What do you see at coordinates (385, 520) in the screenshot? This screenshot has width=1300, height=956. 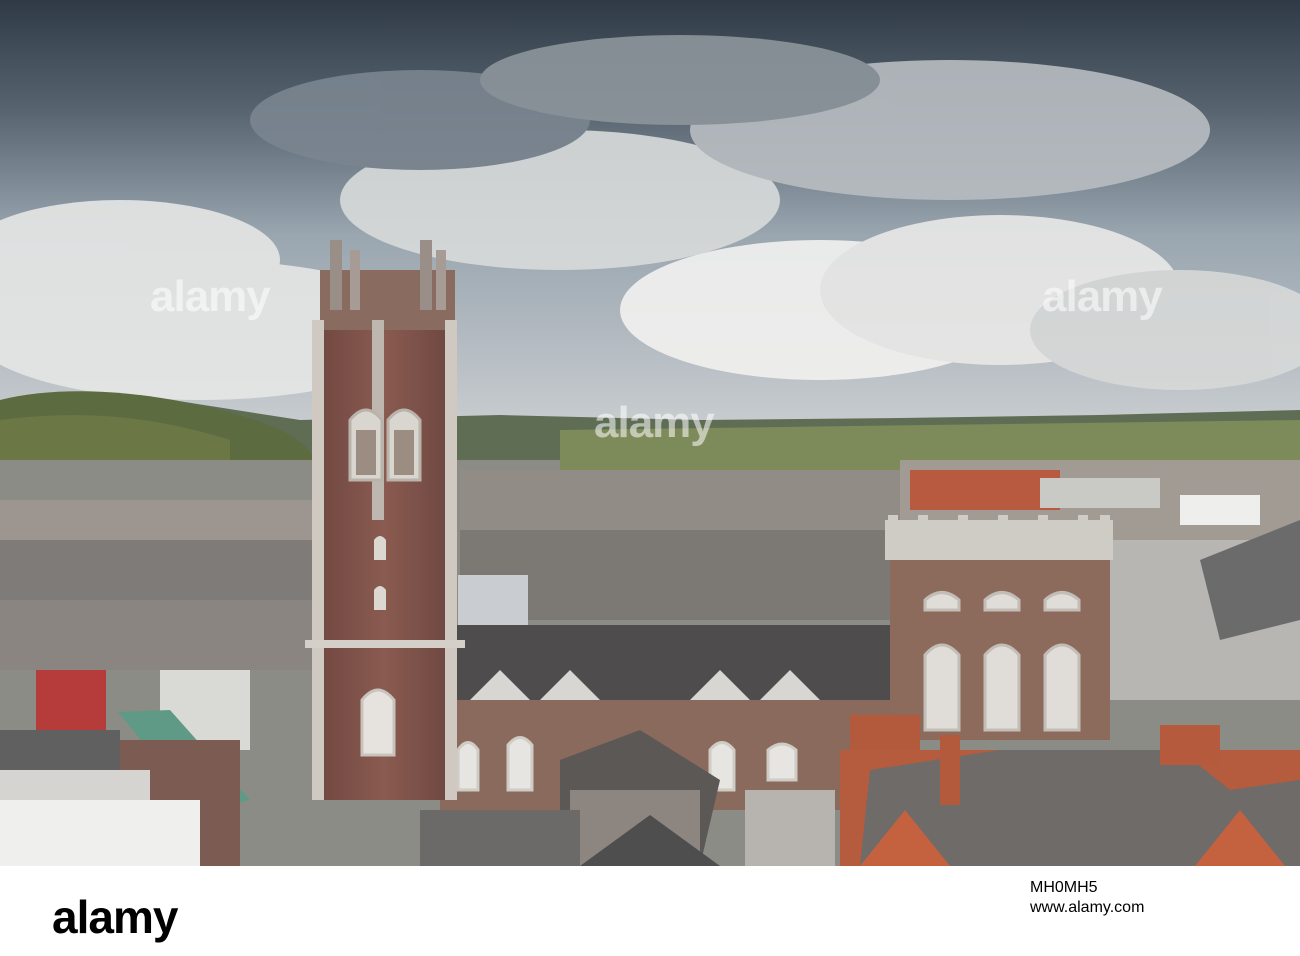 I see `church-tower` at bounding box center [385, 520].